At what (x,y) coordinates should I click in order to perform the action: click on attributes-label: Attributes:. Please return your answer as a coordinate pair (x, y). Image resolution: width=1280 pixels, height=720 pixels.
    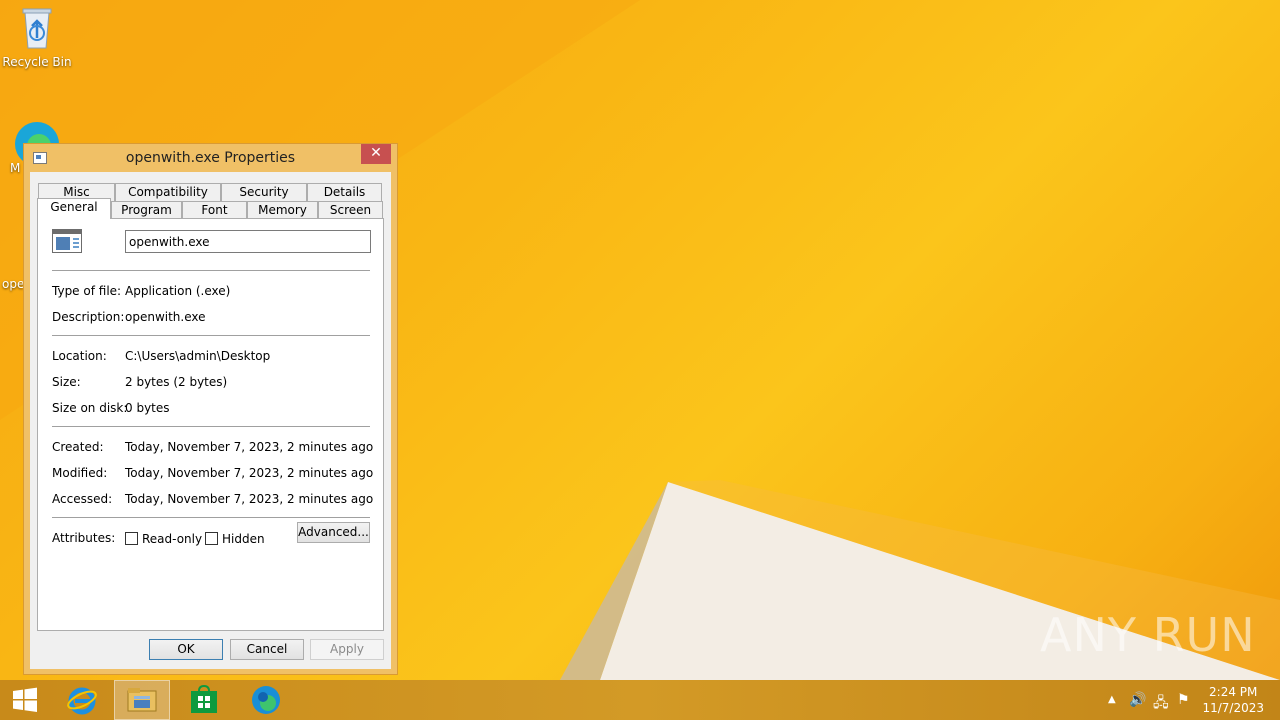
    Looking at the image, I should click on (84, 538).